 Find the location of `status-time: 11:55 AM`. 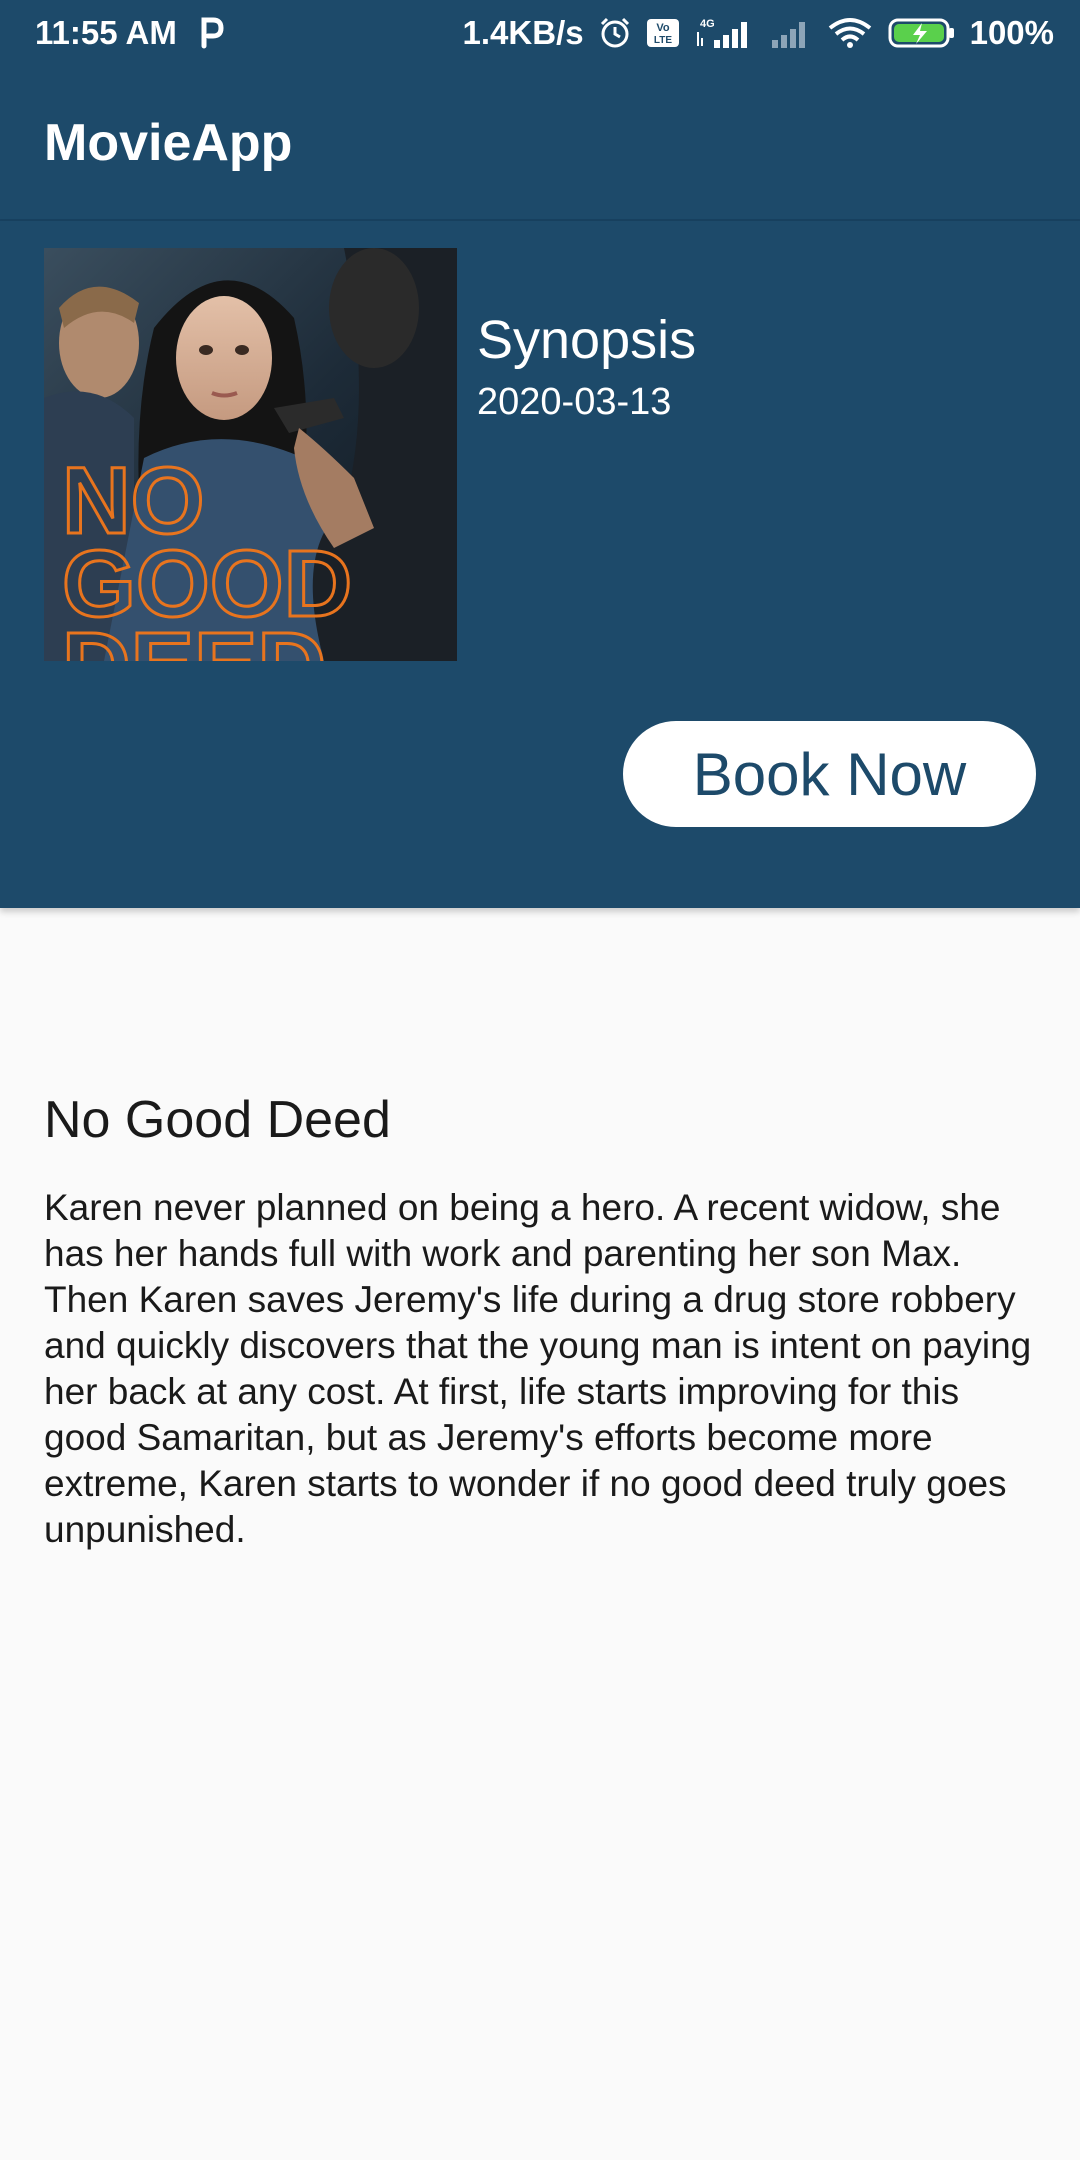

status-time: 11:55 AM is located at coordinates (106, 32).